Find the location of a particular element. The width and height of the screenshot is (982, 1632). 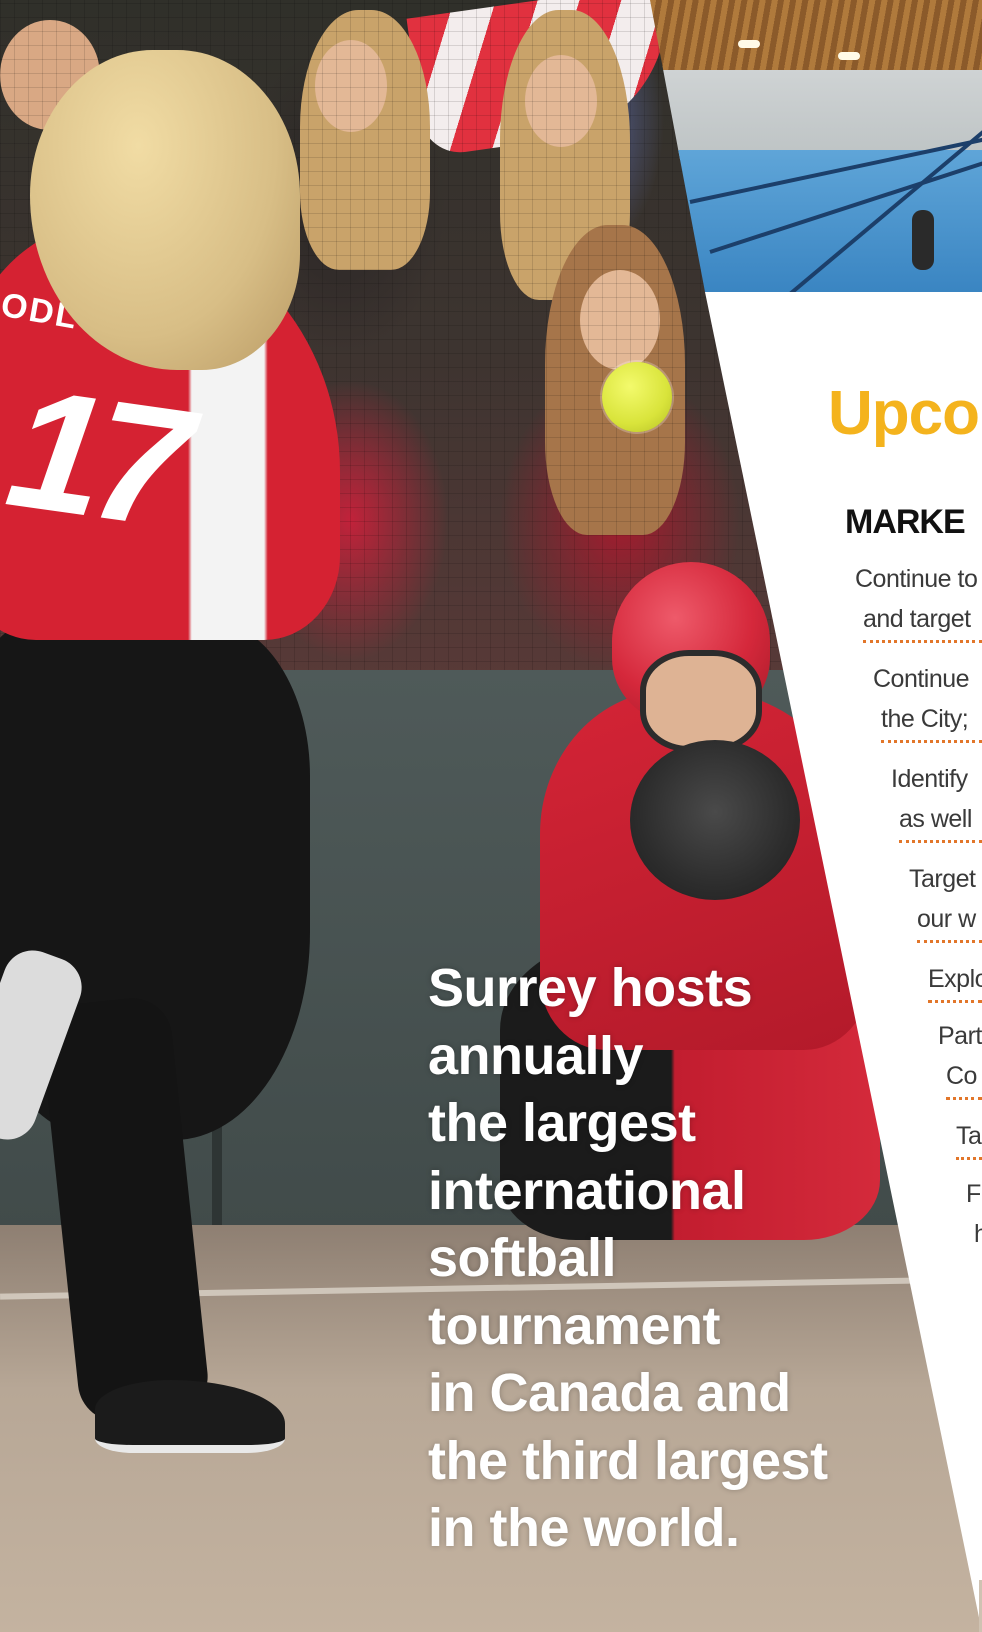

bullet-text: Ta is located at coordinates (969, 1136).